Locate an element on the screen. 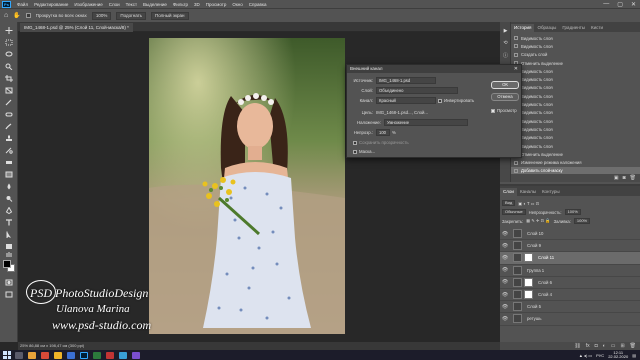  zoom-value-field: 100% is located at coordinates (101, 15).